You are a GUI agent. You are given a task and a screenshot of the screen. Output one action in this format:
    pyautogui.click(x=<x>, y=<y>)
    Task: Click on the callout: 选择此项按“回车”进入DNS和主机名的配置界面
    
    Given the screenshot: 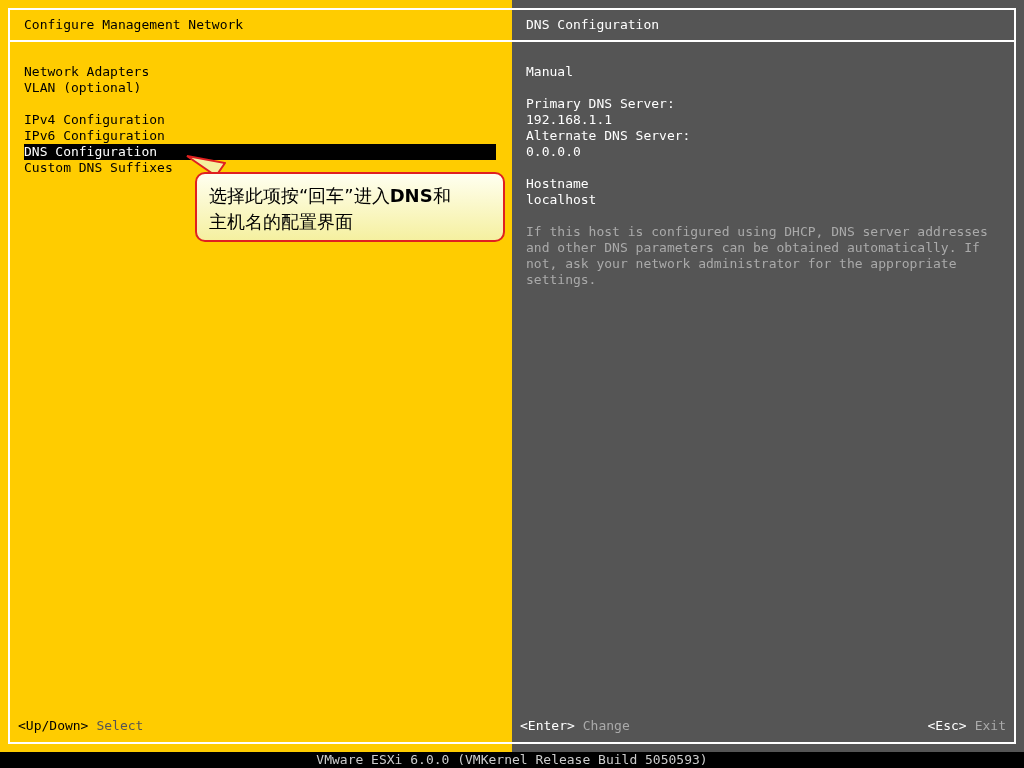 What is the action you would take?
    pyautogui.click(x=350, y=207)
    